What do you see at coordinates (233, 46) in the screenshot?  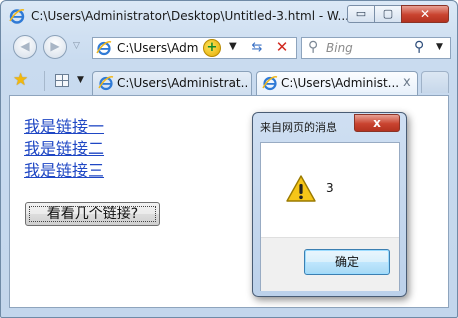 I see `address-dropdown-icon: ▼` at bounding box center [233, 46].